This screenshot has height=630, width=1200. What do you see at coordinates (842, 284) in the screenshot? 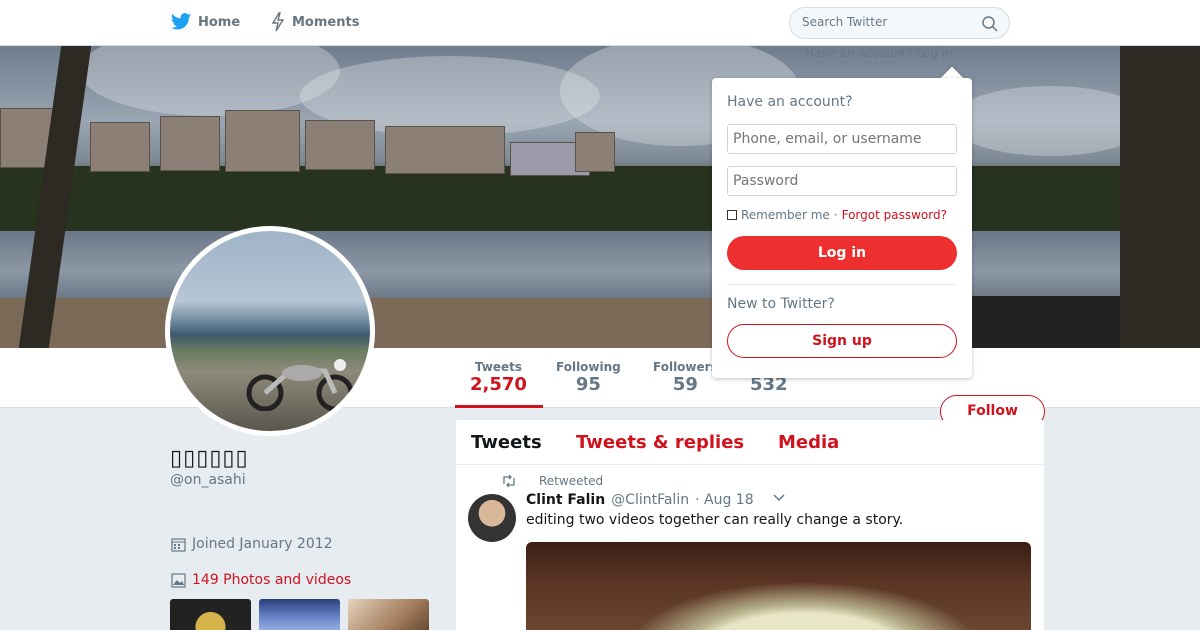
I see `divider` at bounding box center [842, 284].